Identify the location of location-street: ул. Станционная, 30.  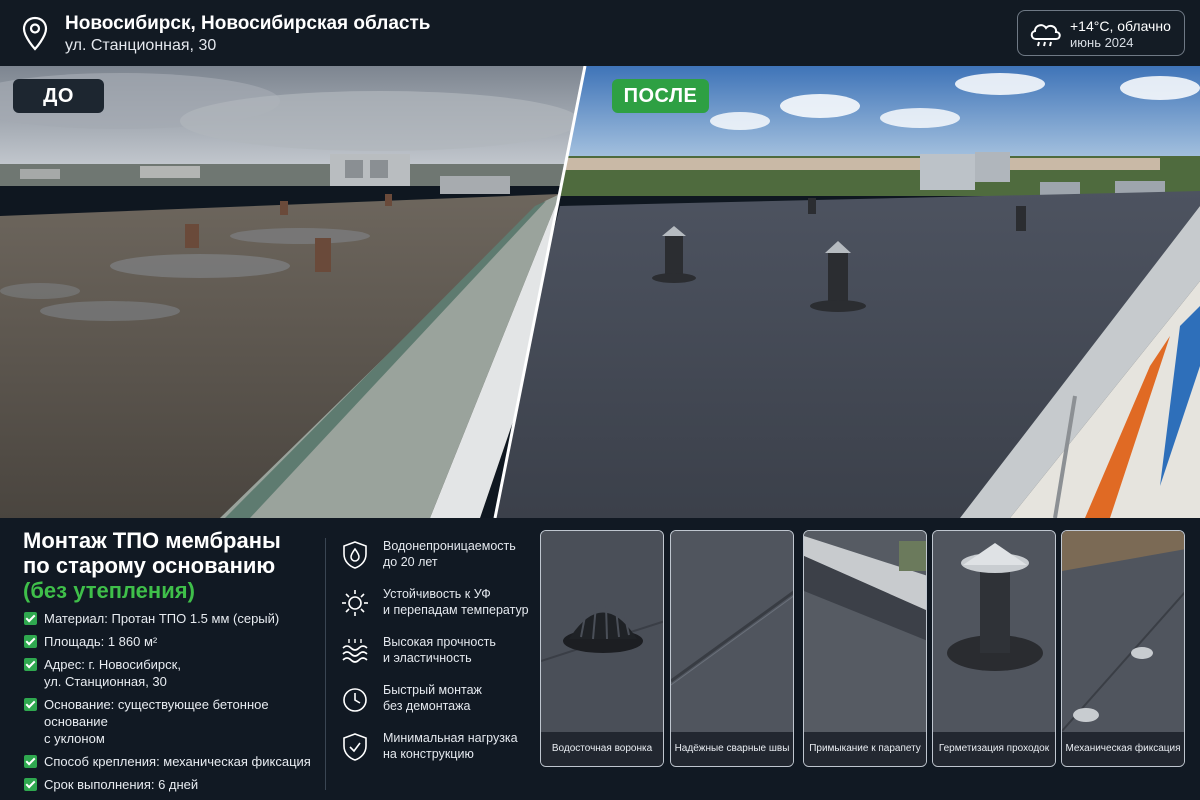
(141, 45).